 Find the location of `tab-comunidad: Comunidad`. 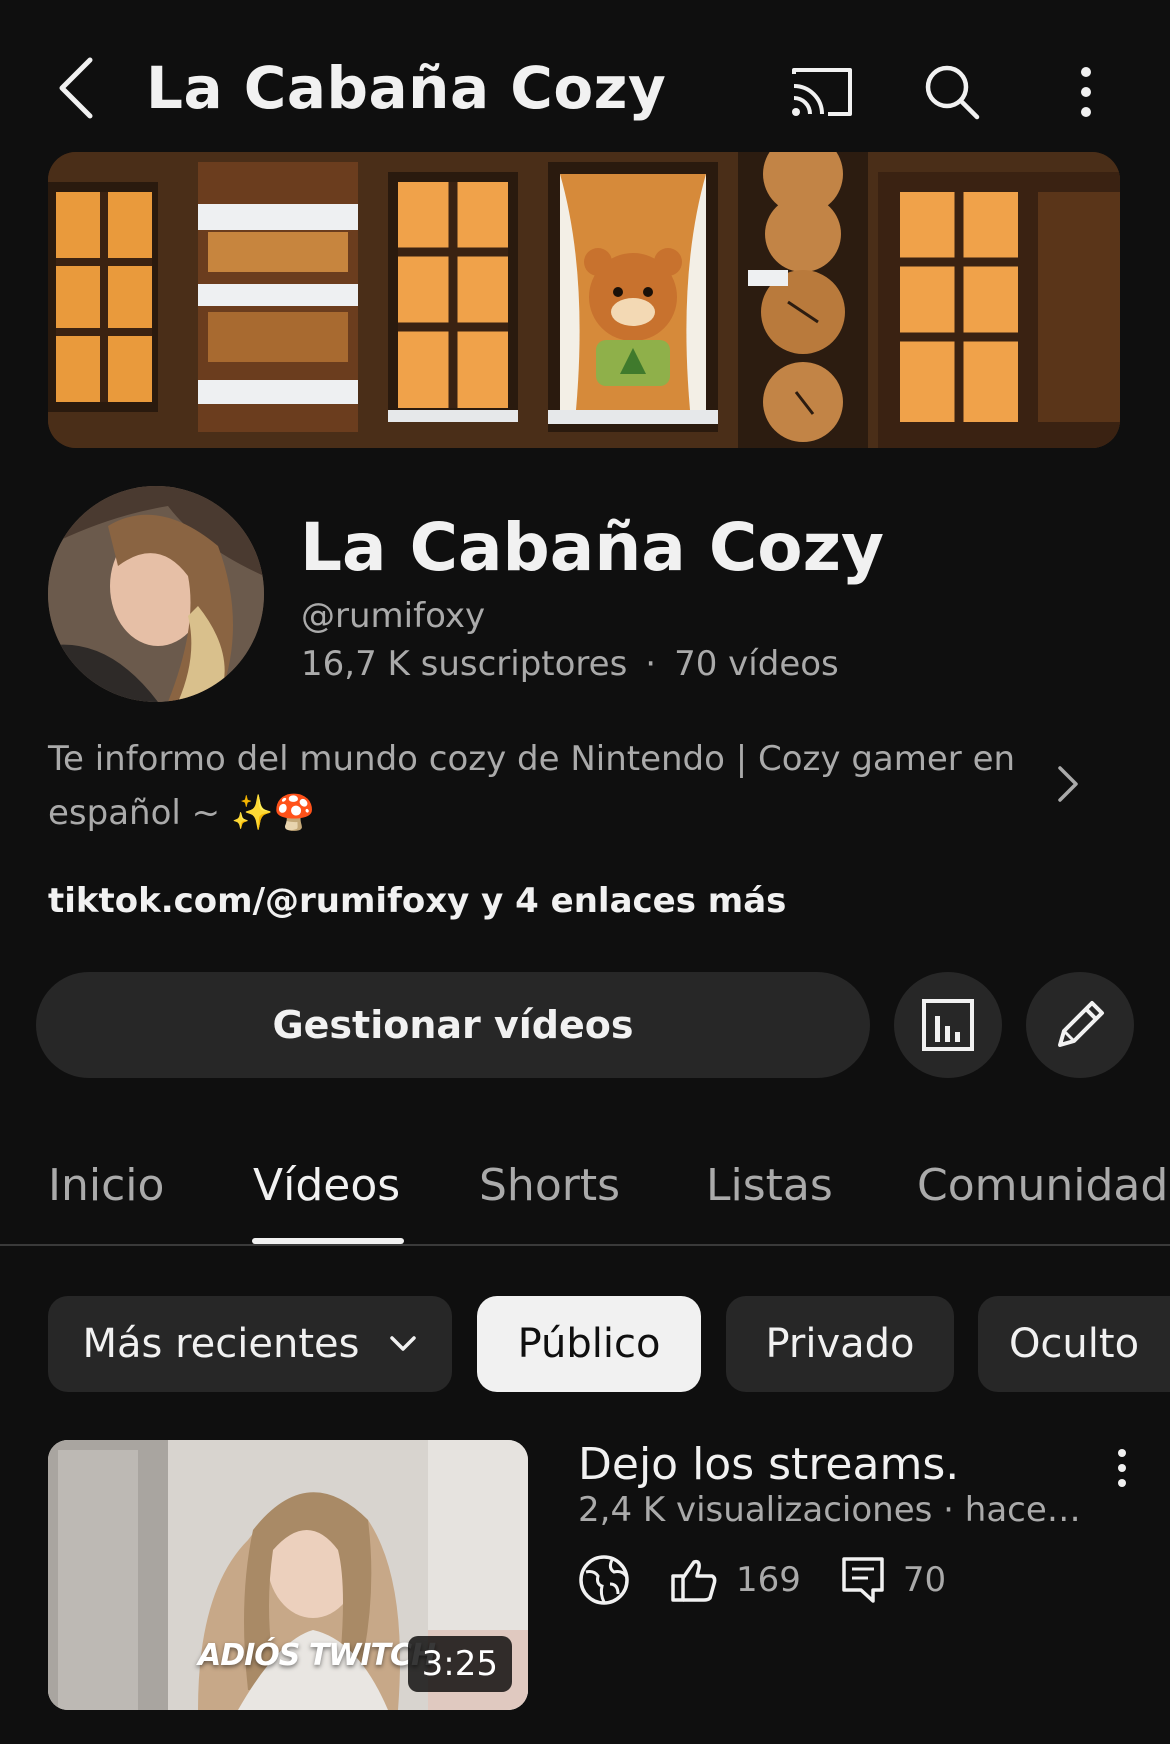

tab-comunidad: Comunidad is located at coordinates (1042, 1186).